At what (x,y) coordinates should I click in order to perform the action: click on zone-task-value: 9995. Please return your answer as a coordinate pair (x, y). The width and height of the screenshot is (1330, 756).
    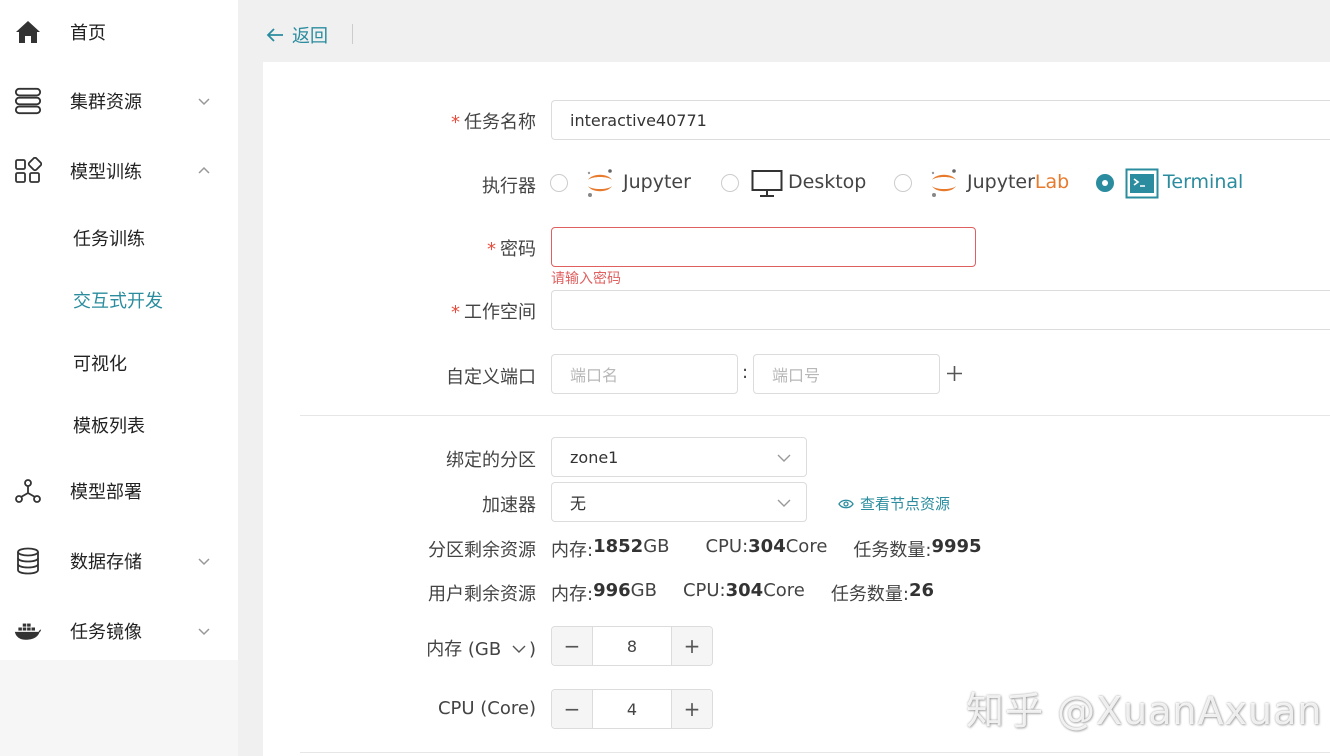
    Looking at the image, I should click on (956, 546).